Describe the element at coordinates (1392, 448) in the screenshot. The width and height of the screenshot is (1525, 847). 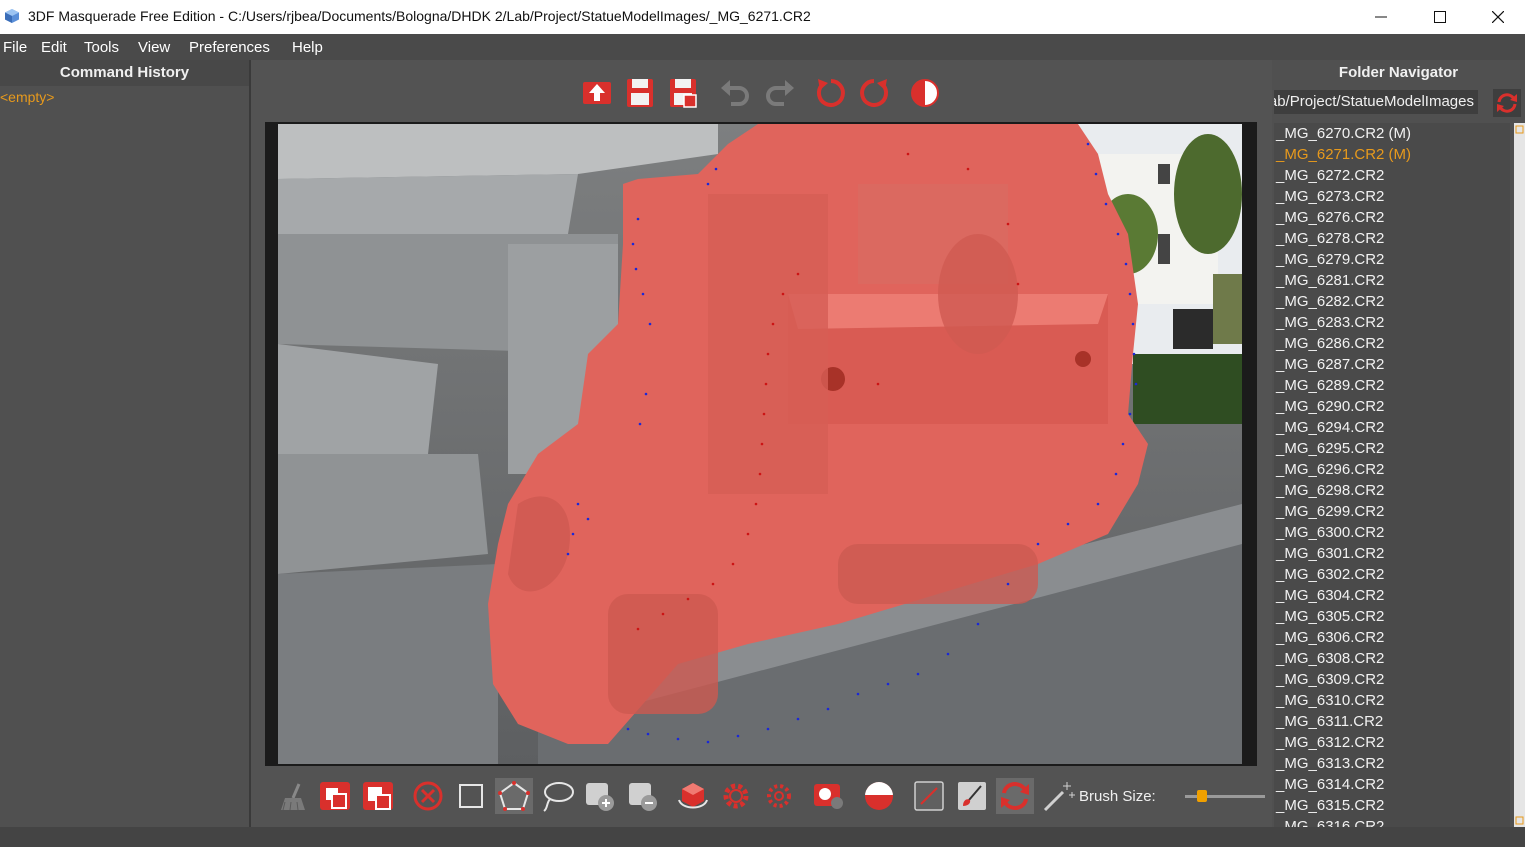
I see `file-list-item: _MG_6295.CR2` at that location.